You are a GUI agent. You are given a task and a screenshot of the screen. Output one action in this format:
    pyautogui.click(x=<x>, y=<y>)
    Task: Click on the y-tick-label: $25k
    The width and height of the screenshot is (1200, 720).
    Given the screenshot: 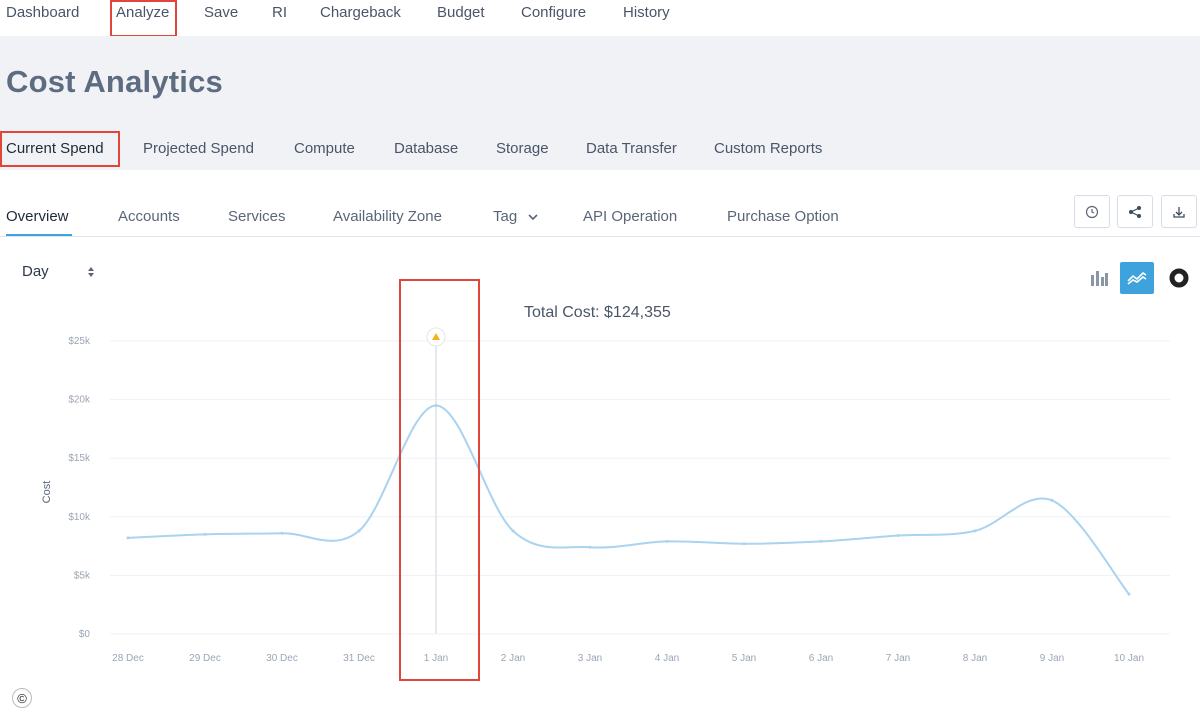 What is the action you would take?
    pyautogui.click(x=79, y=341)
    